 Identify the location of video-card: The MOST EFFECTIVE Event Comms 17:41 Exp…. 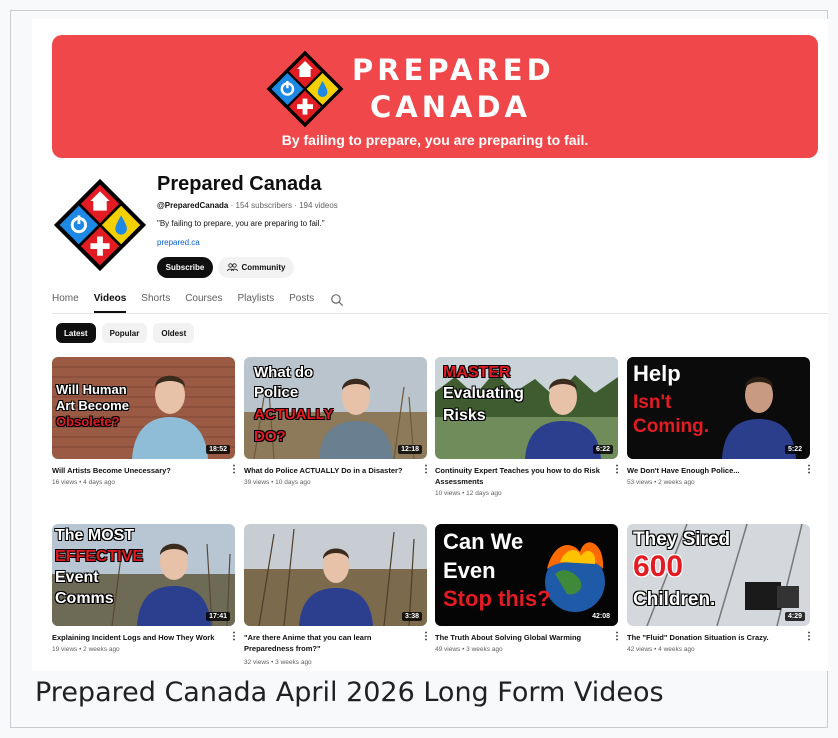
(145, 588).